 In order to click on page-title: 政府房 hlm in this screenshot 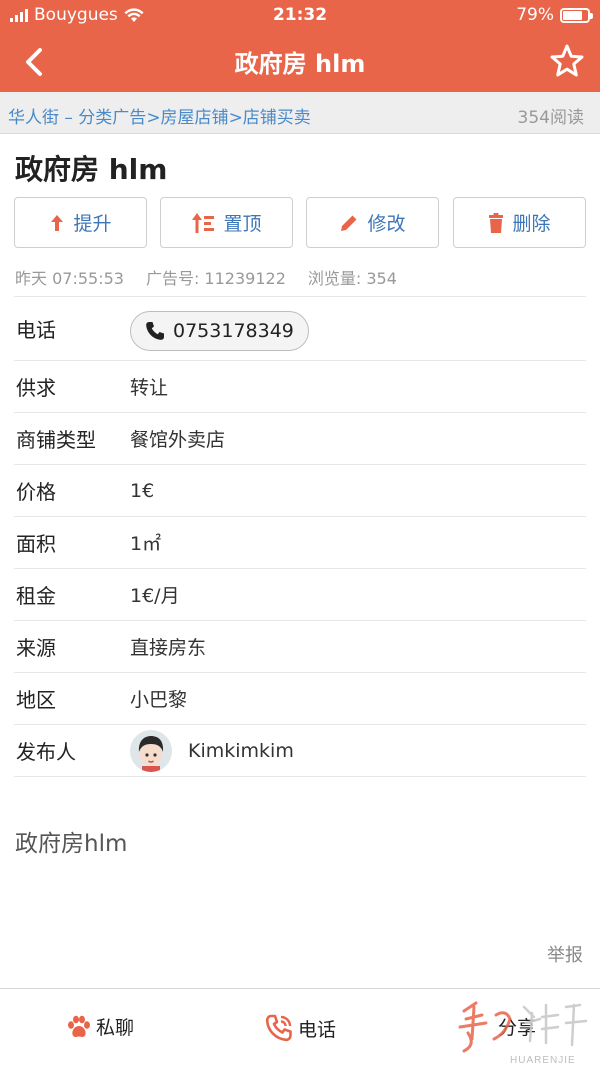, I will do `click(300, 64)`.